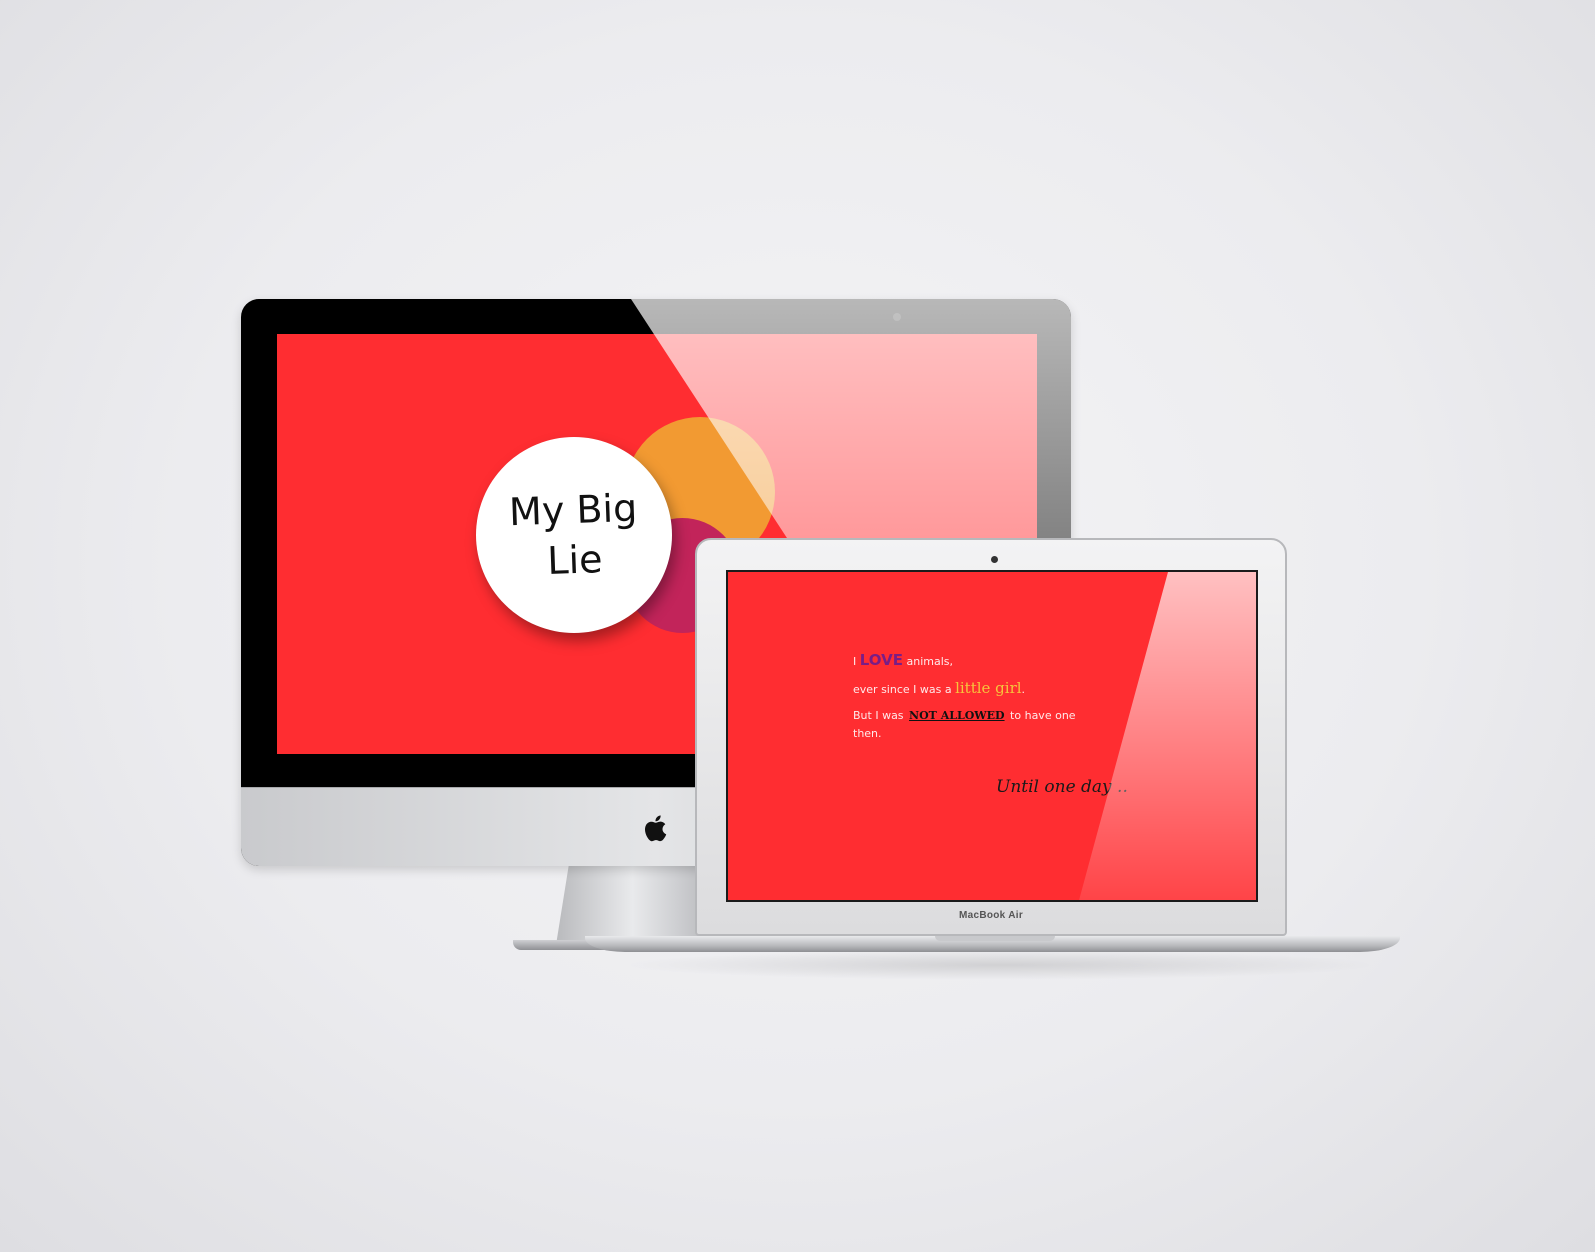  Describe the element at coordinates (994, 559) in the screenshot. I see `macbook-camera` at that location.